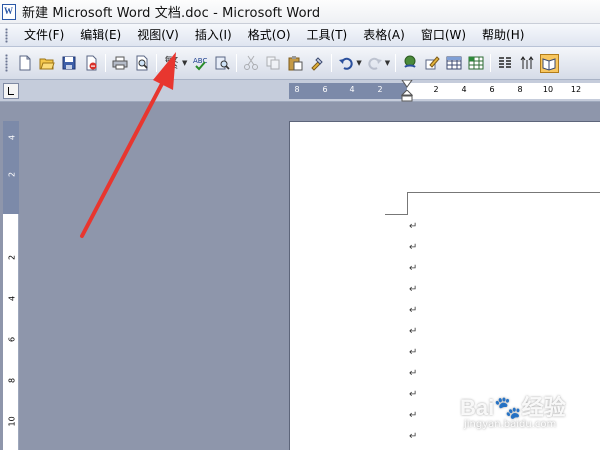 Image resolution: width=600 pixels, height=450 pixels. I want to click on print-icon, so click(120, 63).